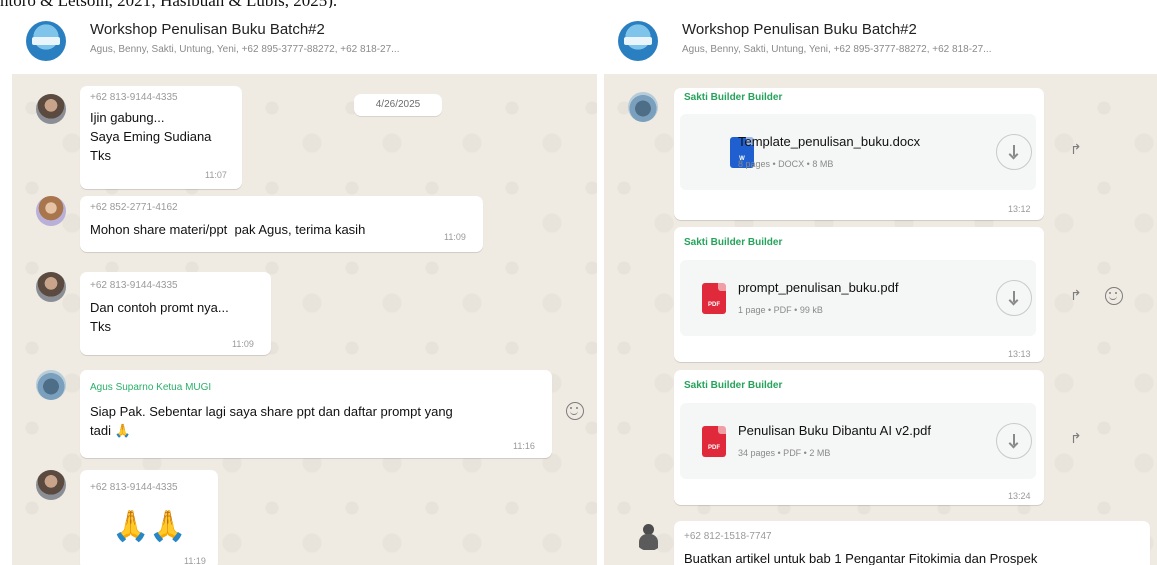 This screenshot has height=565, width=1157. Describe the element at coordinates (1019, 209) in the screenshot. I see `message-time: 13:12` at that location.